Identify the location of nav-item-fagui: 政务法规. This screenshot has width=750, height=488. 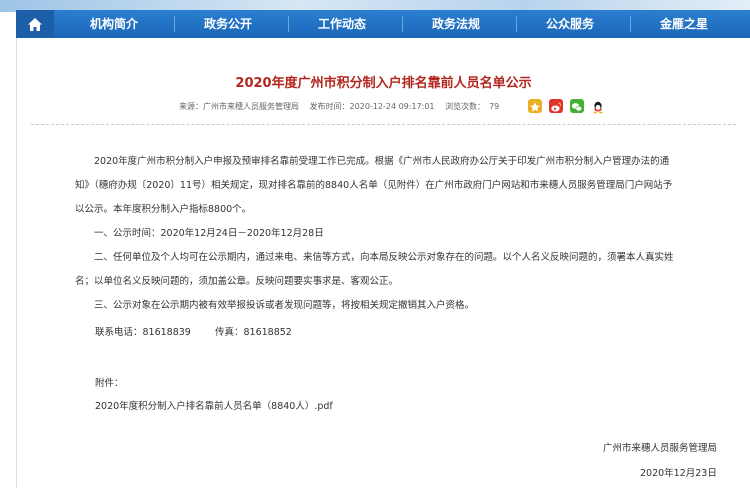
(456, 24).